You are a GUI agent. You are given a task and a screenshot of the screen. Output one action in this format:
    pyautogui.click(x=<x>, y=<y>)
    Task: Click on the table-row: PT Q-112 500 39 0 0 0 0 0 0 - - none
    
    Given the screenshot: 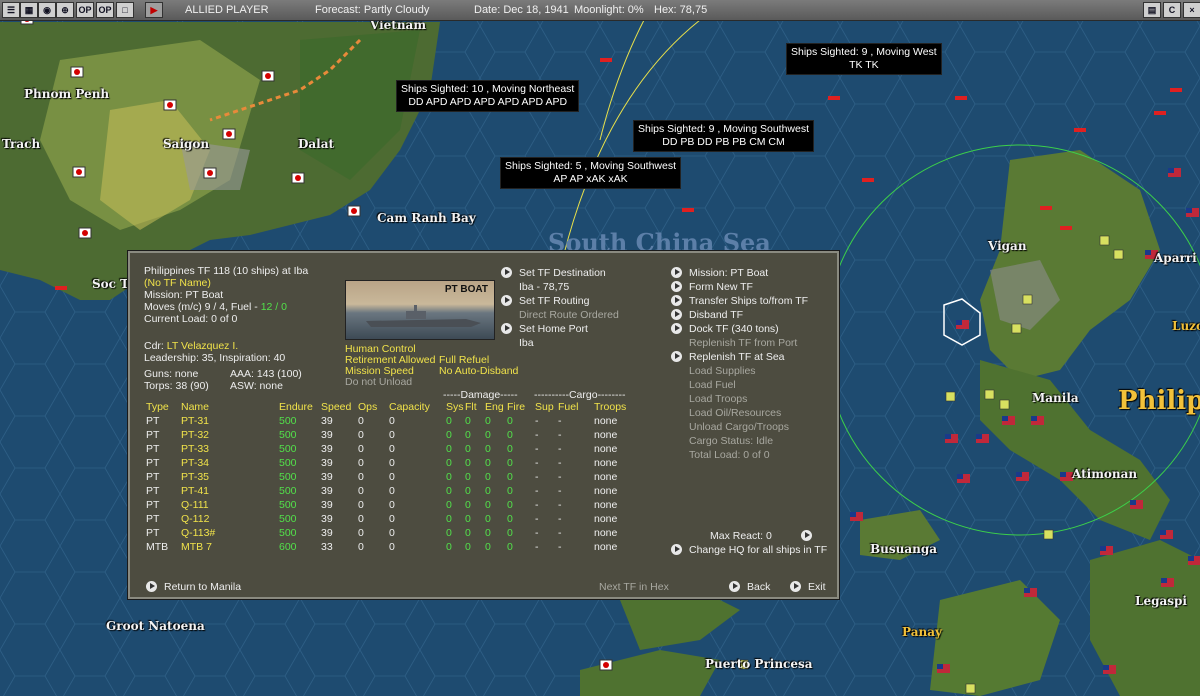 What is the action you would take?
    pyautogui.click(x=390, y=519)
    